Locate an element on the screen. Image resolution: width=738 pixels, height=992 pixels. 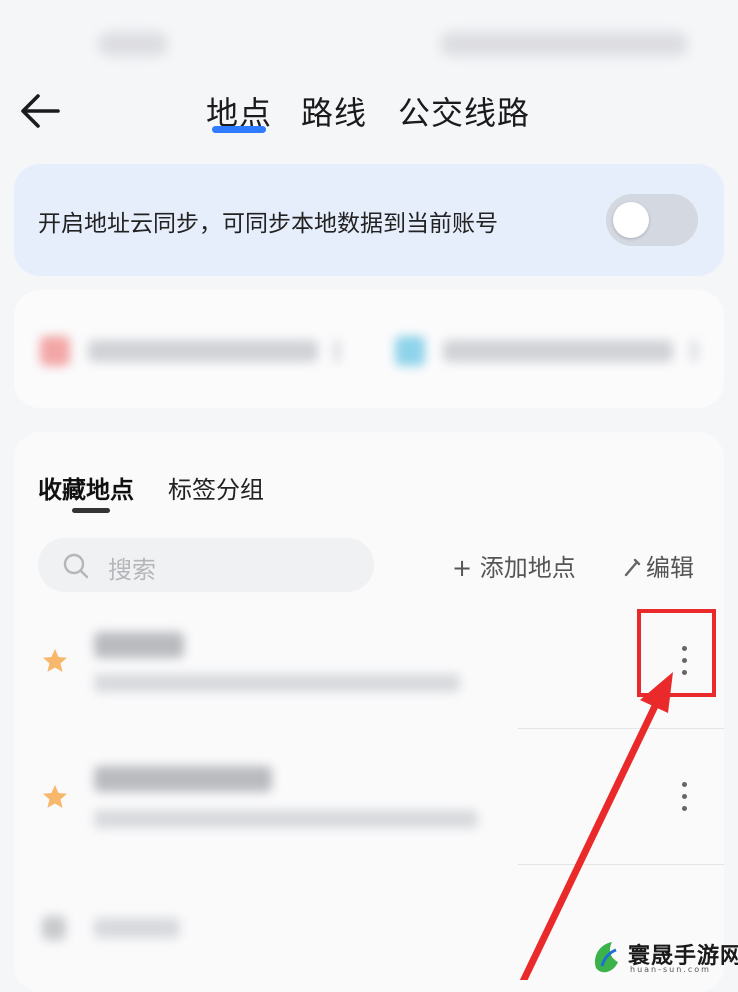
home-icon is located at coordinates (55, 351).